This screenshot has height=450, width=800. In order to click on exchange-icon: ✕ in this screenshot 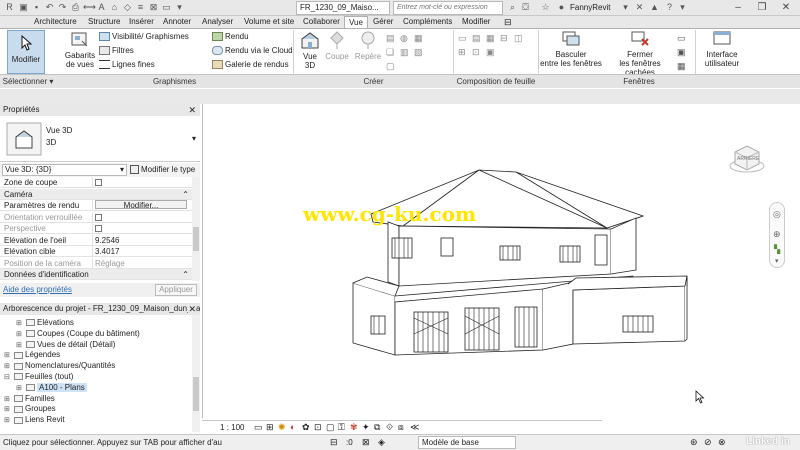, I will do `click(639, 7)`.